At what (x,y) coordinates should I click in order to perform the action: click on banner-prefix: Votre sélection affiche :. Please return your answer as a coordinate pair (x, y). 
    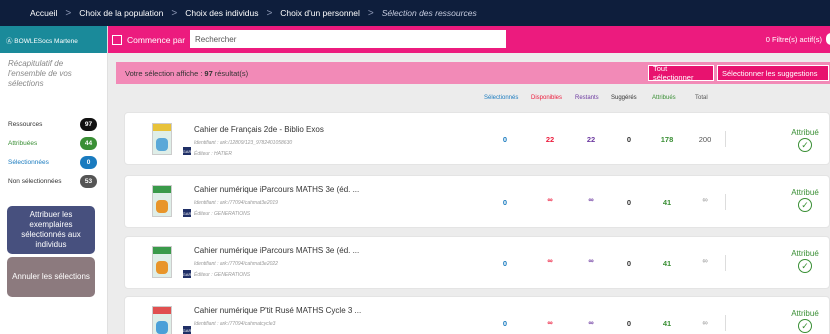
    Looking at the image, I should click on (164, 73).